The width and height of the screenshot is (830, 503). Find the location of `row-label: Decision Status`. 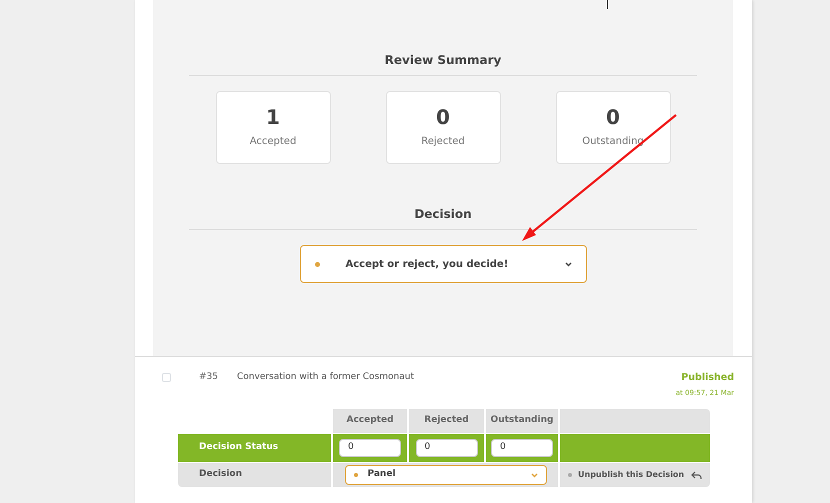

row-label: Decision Status is located at coordinates (254, 448).